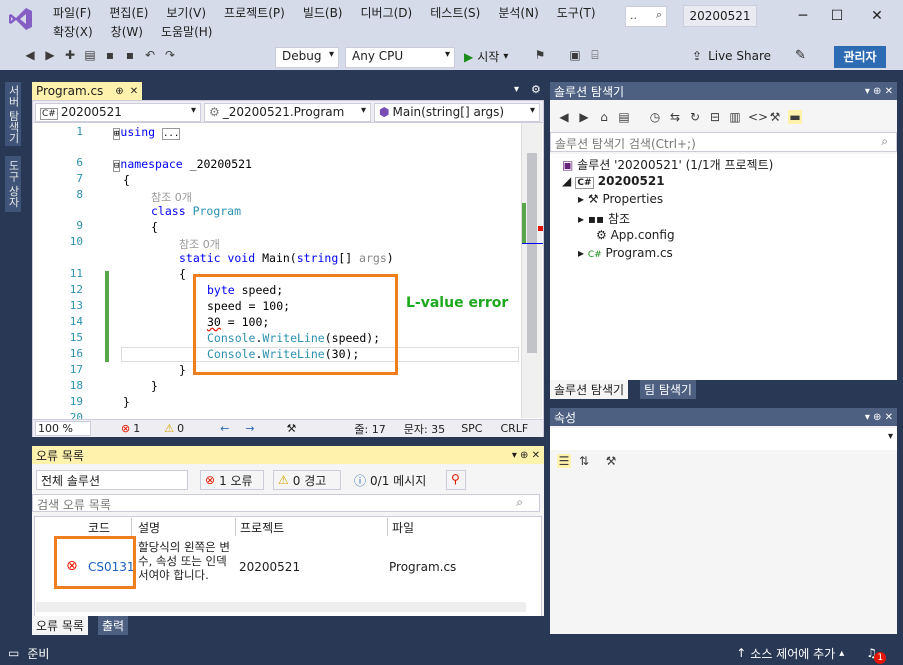 This screenshot has width=903, height=665. I want to click on tab-output: 출력, so click(113, 625).